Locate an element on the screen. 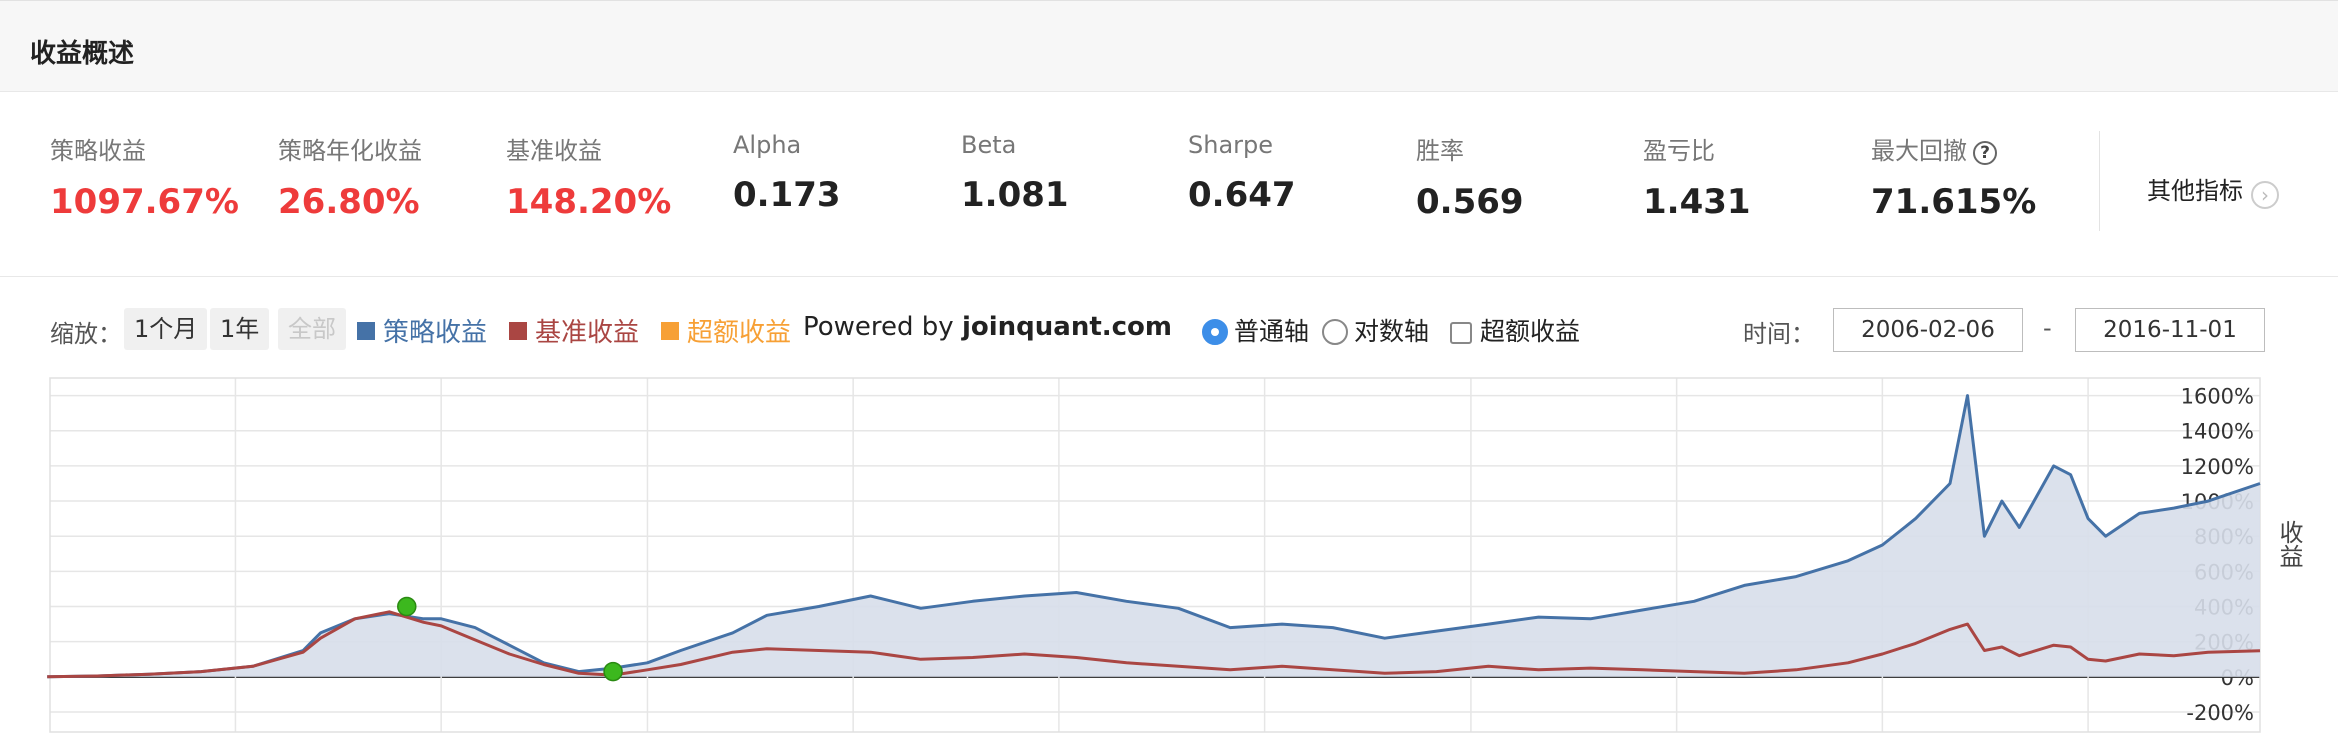  checkbox-icon is located at coordinates (1461, 333).